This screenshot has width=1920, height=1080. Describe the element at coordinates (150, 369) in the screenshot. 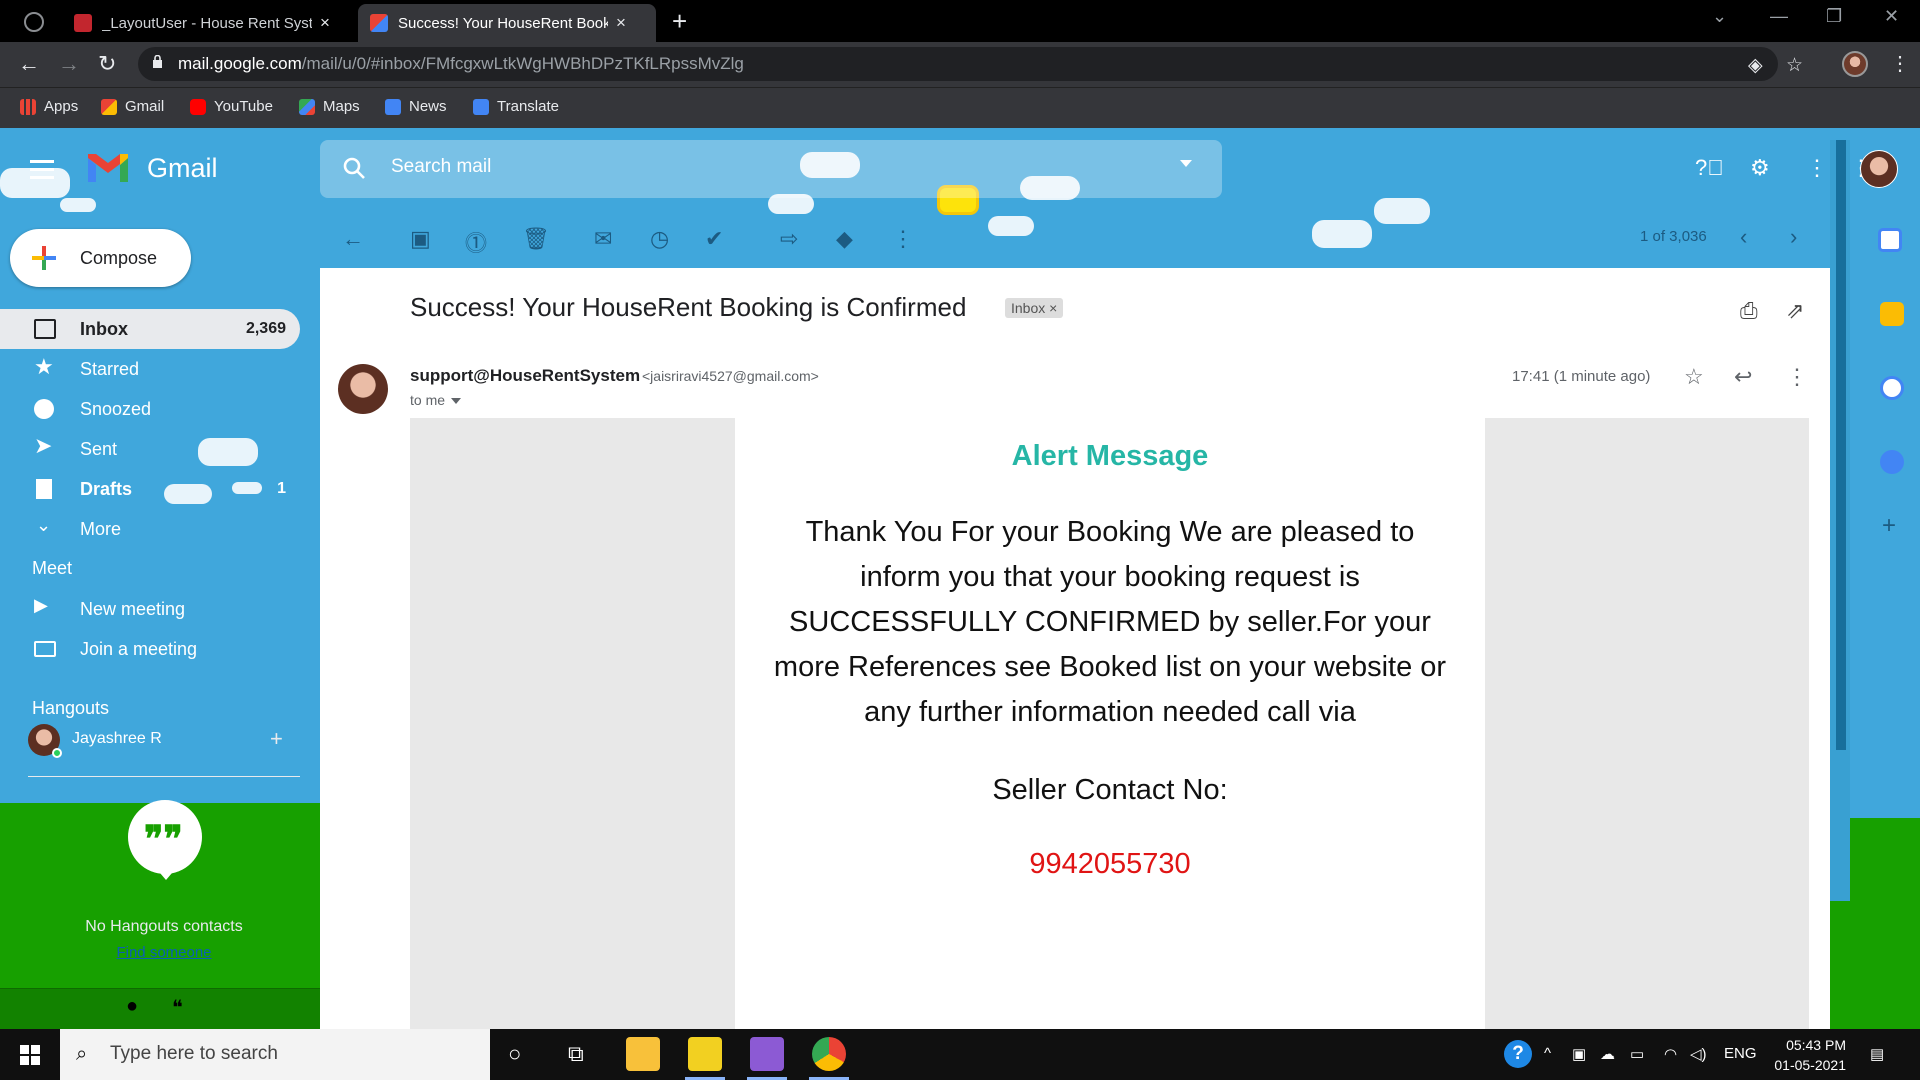

I see `sidebar-item-starred: ★ Starred` at that location.